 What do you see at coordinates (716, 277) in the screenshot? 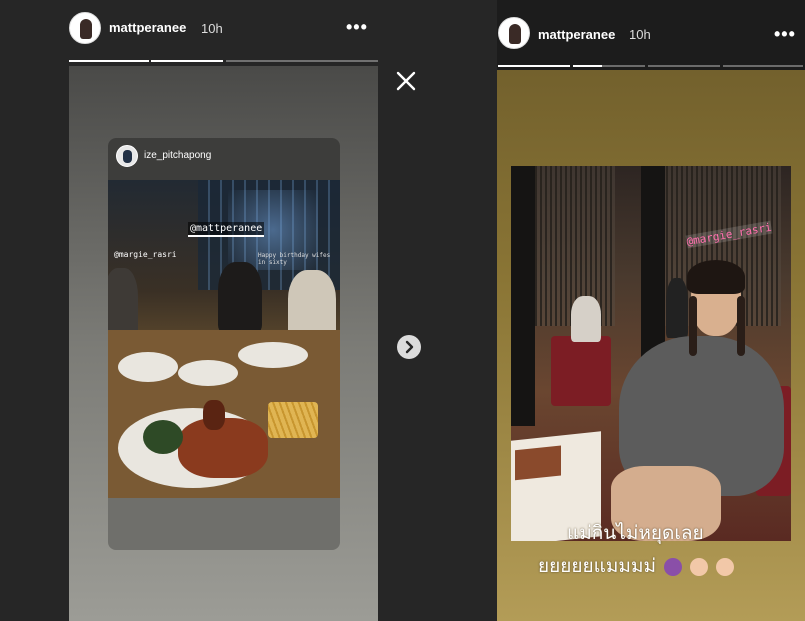
I see `woman-hair` at bounding box center [716, 277].